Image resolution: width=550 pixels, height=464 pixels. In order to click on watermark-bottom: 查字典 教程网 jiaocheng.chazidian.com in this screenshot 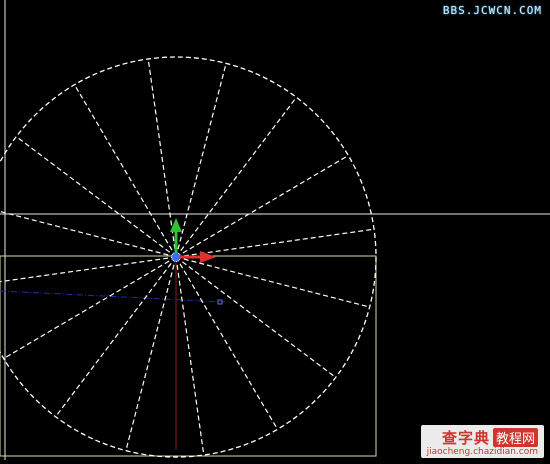, I will do `click(482, 441)`.